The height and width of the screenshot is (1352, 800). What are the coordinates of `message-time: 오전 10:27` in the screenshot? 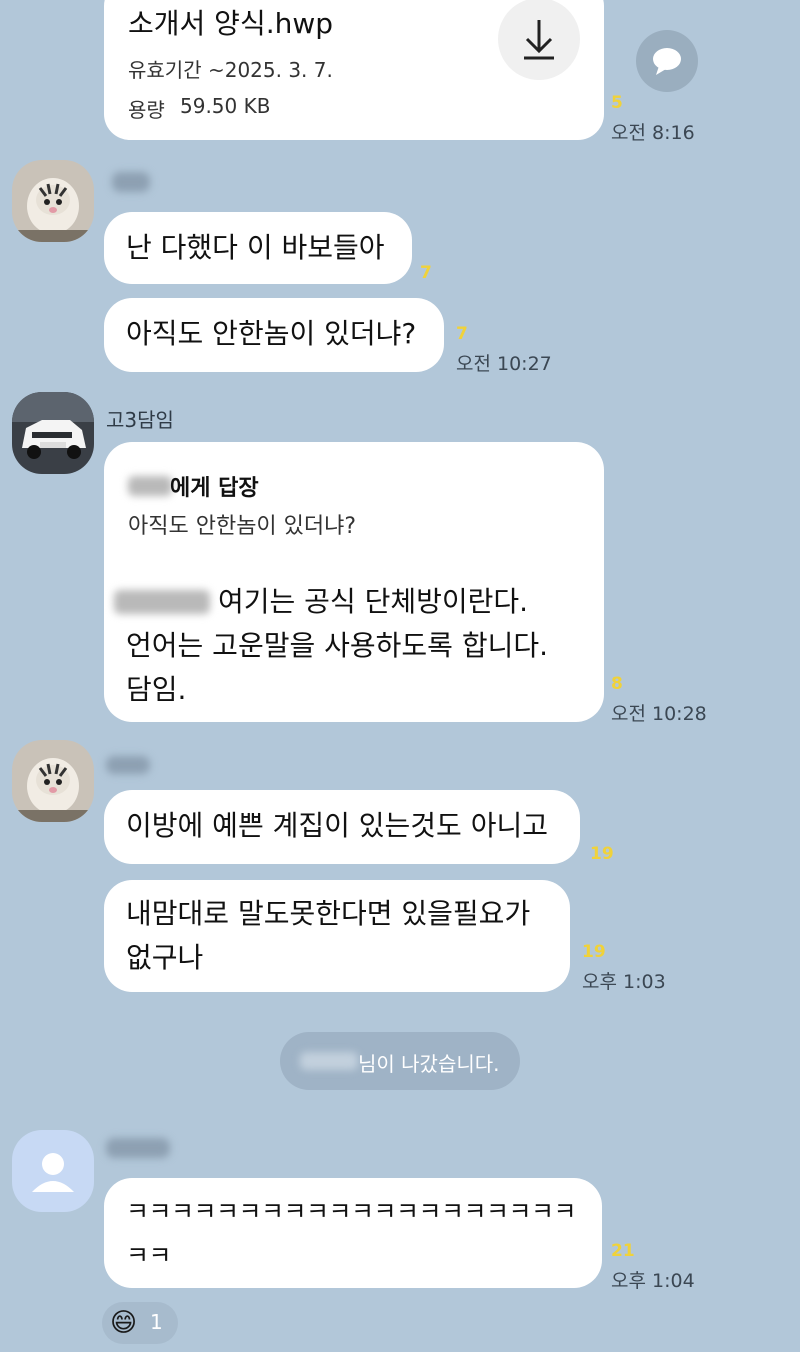 It's located at (504, 364).